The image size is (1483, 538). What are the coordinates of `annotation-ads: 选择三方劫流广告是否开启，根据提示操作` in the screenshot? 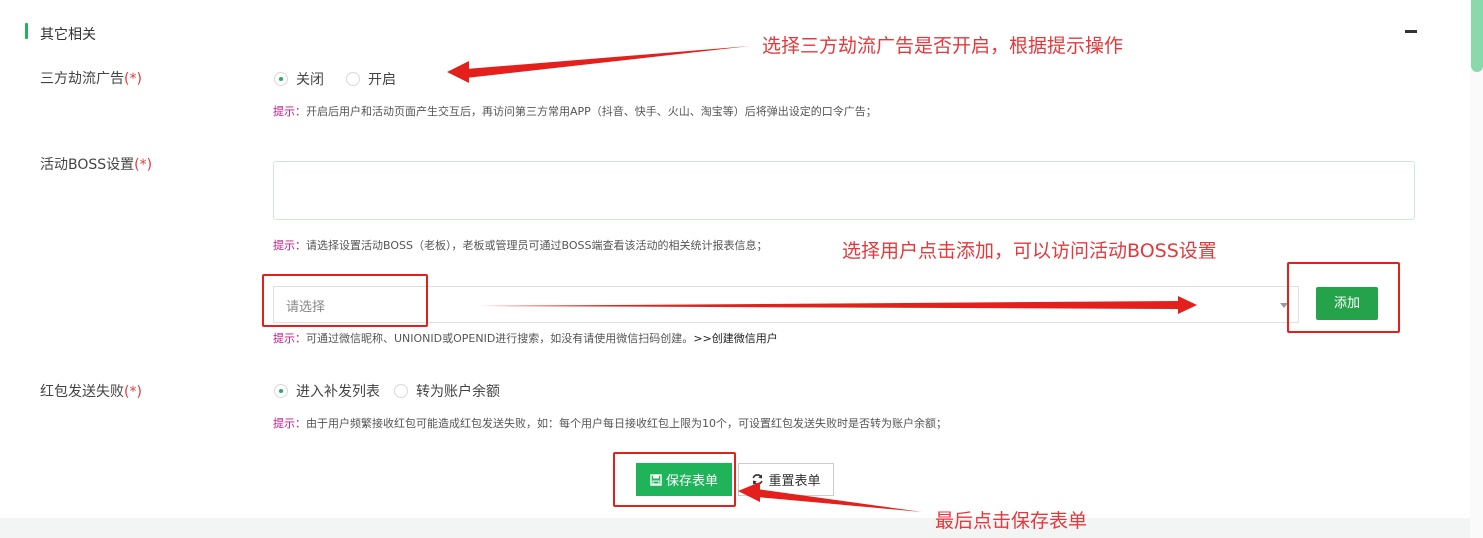 It's located at (943, 46).